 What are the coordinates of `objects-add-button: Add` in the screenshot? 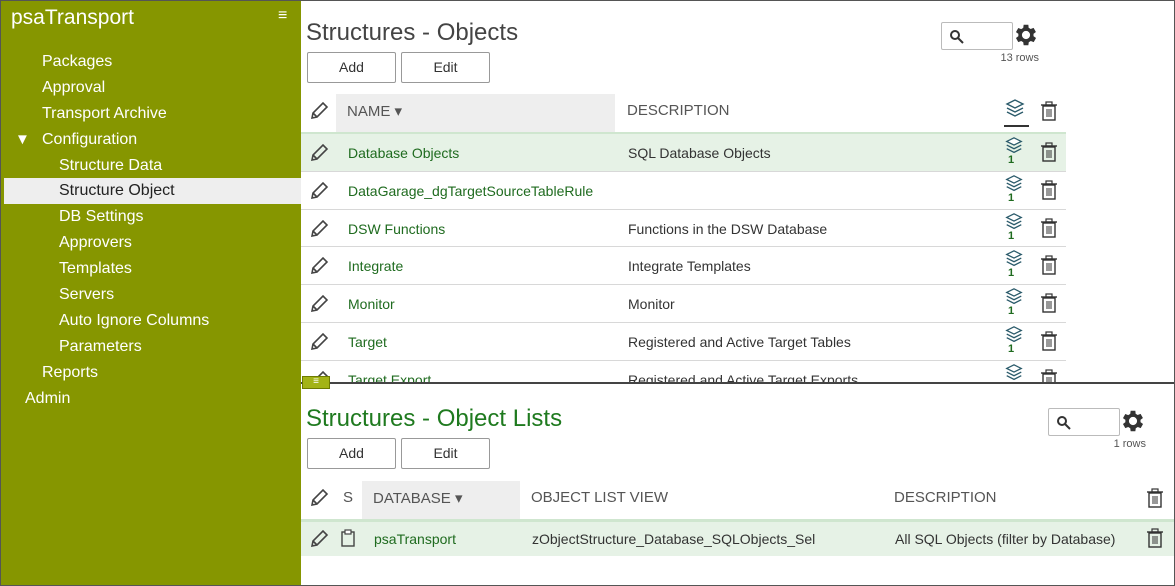 It's located at (351, 67).